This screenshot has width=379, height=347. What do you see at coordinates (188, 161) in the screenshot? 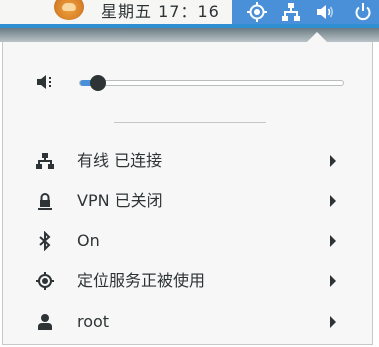
I see `menu-item-wired-network: 有线 已连接` at bounding box center [188, 161].